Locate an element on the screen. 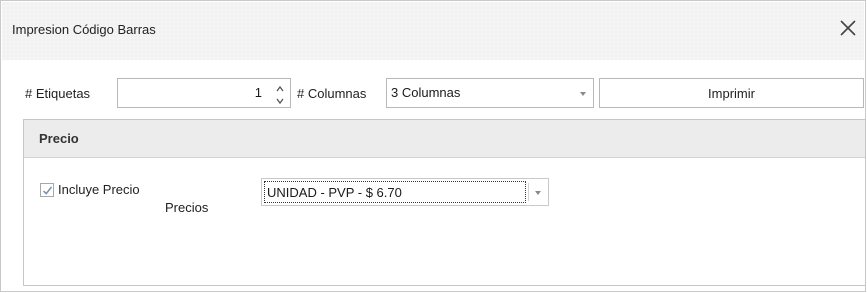  dropdown-divider is located at coordinates (528, 192).